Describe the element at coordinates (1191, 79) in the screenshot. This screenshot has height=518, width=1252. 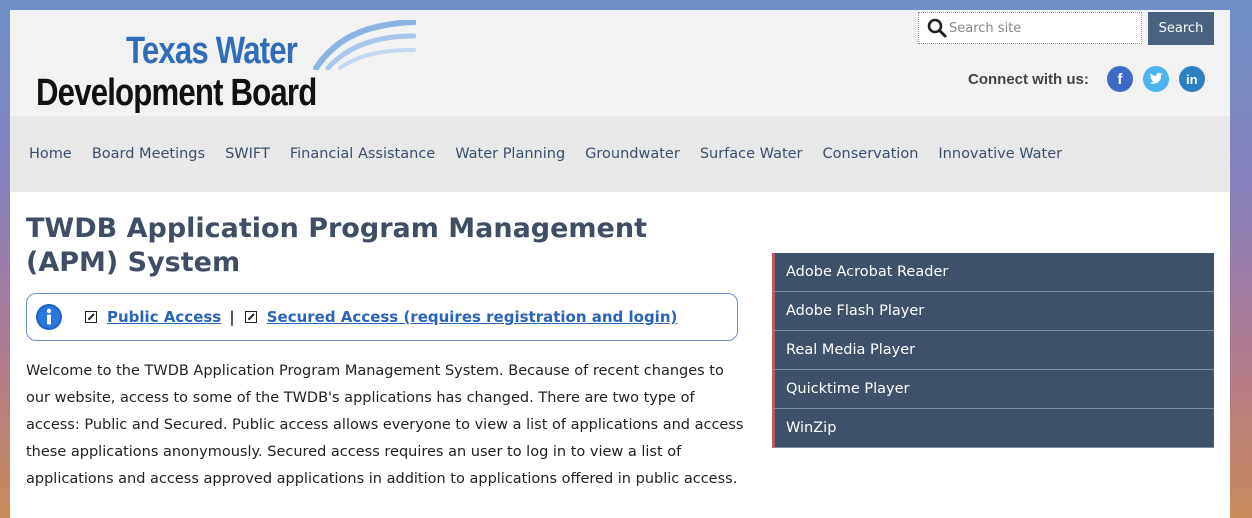
I see `linkedin-icon: in` at that location.